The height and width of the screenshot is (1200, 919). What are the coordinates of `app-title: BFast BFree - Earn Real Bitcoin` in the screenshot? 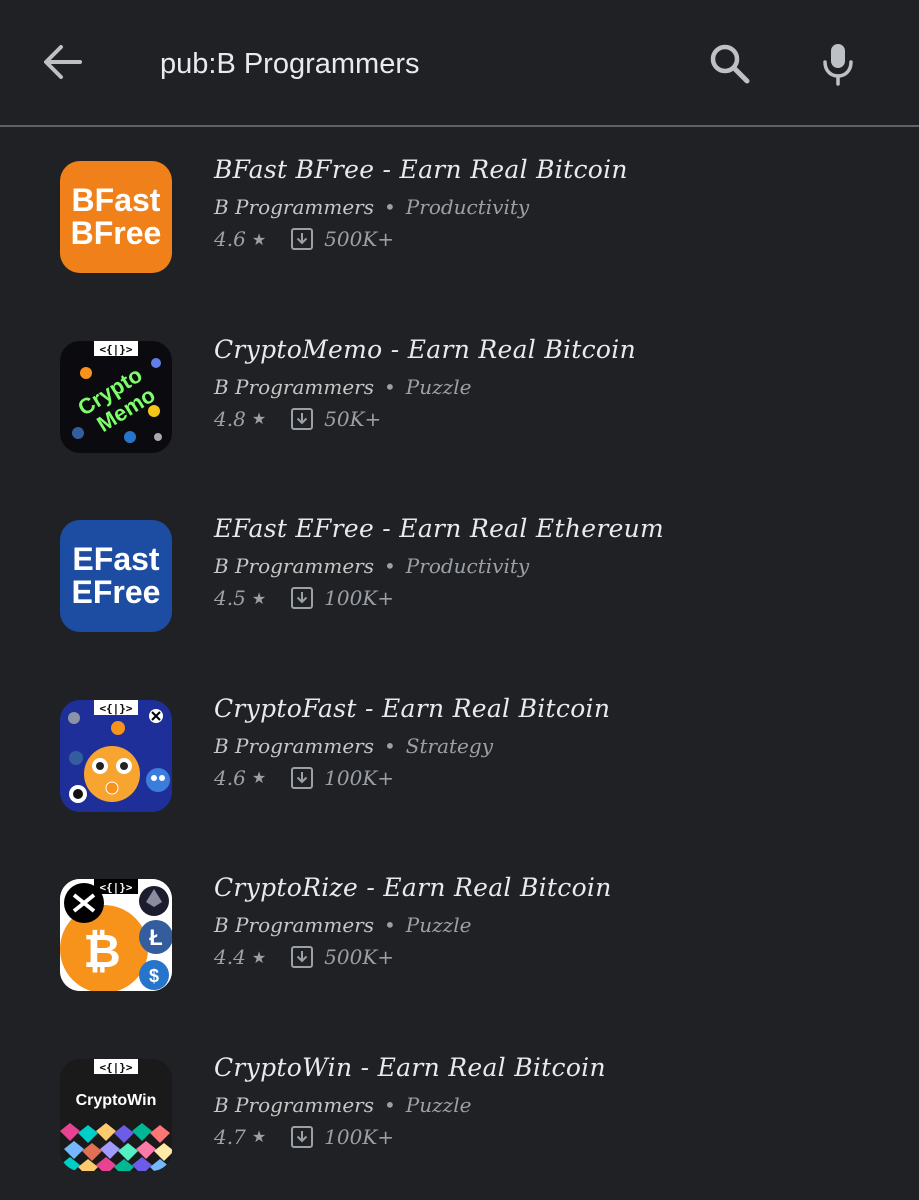 It's located at (421, 169).